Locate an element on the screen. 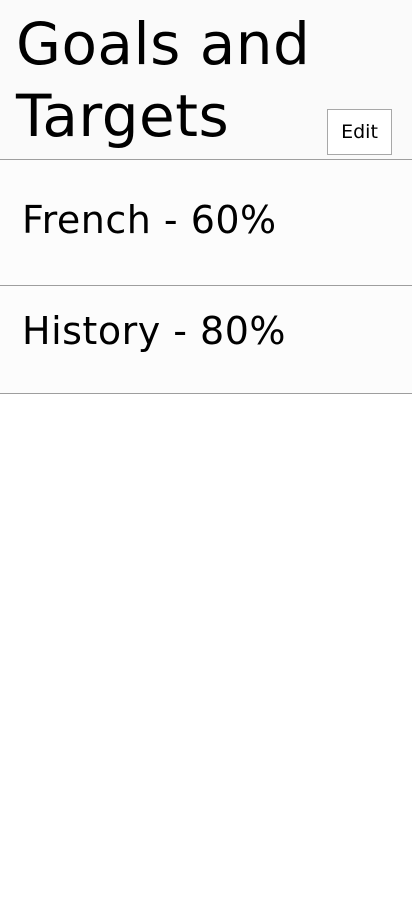 This screenshot has height=917, width=412. page-title: Goals and Targets is located at coordinates (163, 80).